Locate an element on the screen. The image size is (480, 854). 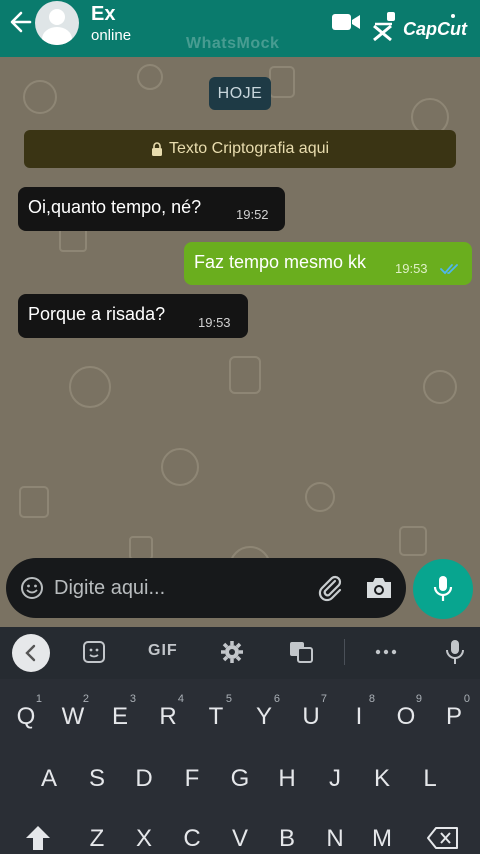
key: E3 is located at coordinates (120, 712).